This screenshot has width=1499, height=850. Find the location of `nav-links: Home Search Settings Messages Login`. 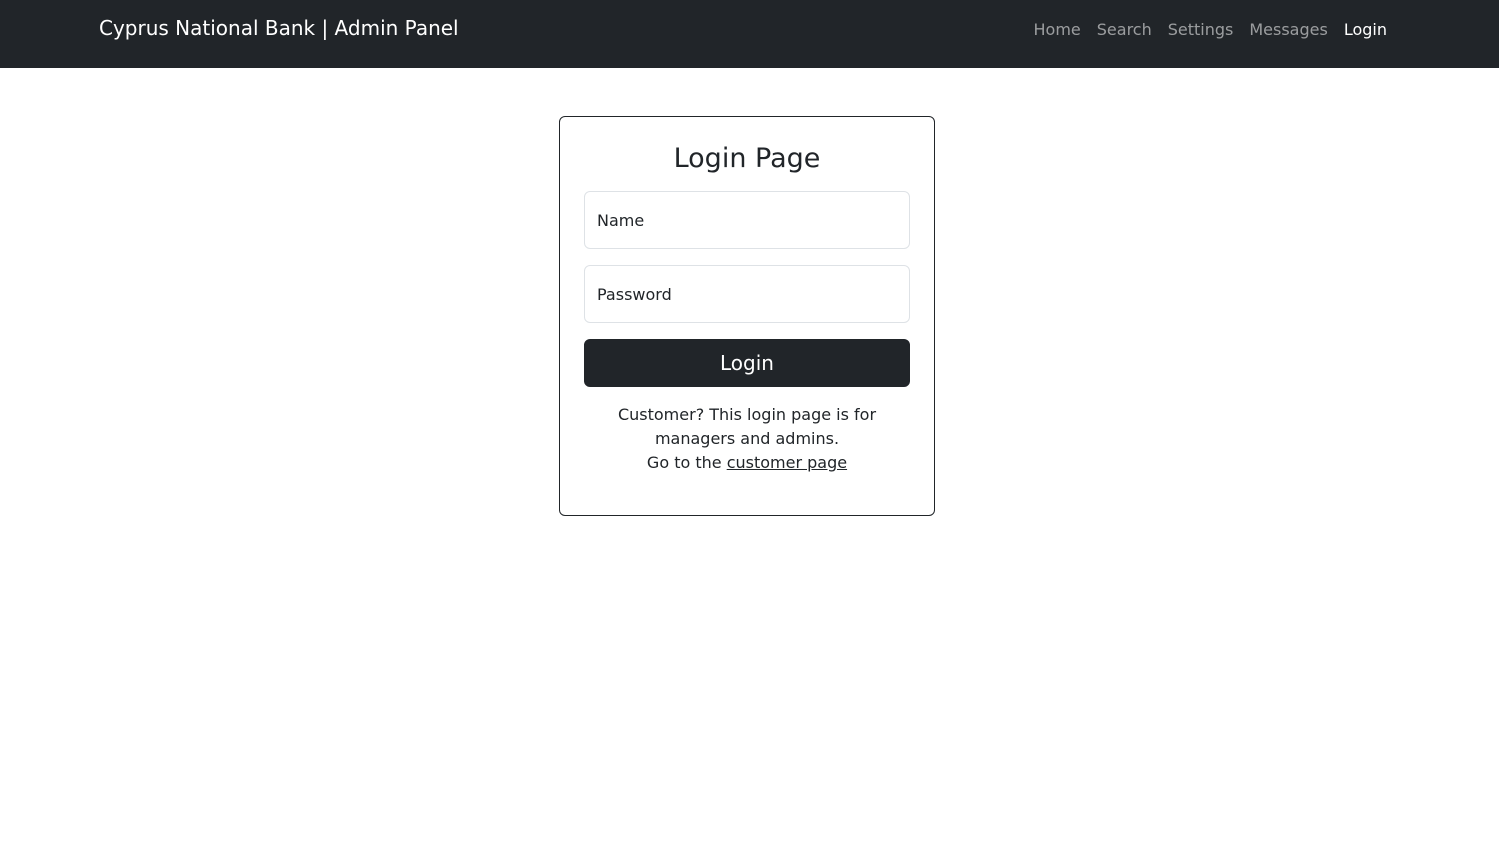

nav-links: Home Search Settings Messages Login is located at coordinates (1210, 30).